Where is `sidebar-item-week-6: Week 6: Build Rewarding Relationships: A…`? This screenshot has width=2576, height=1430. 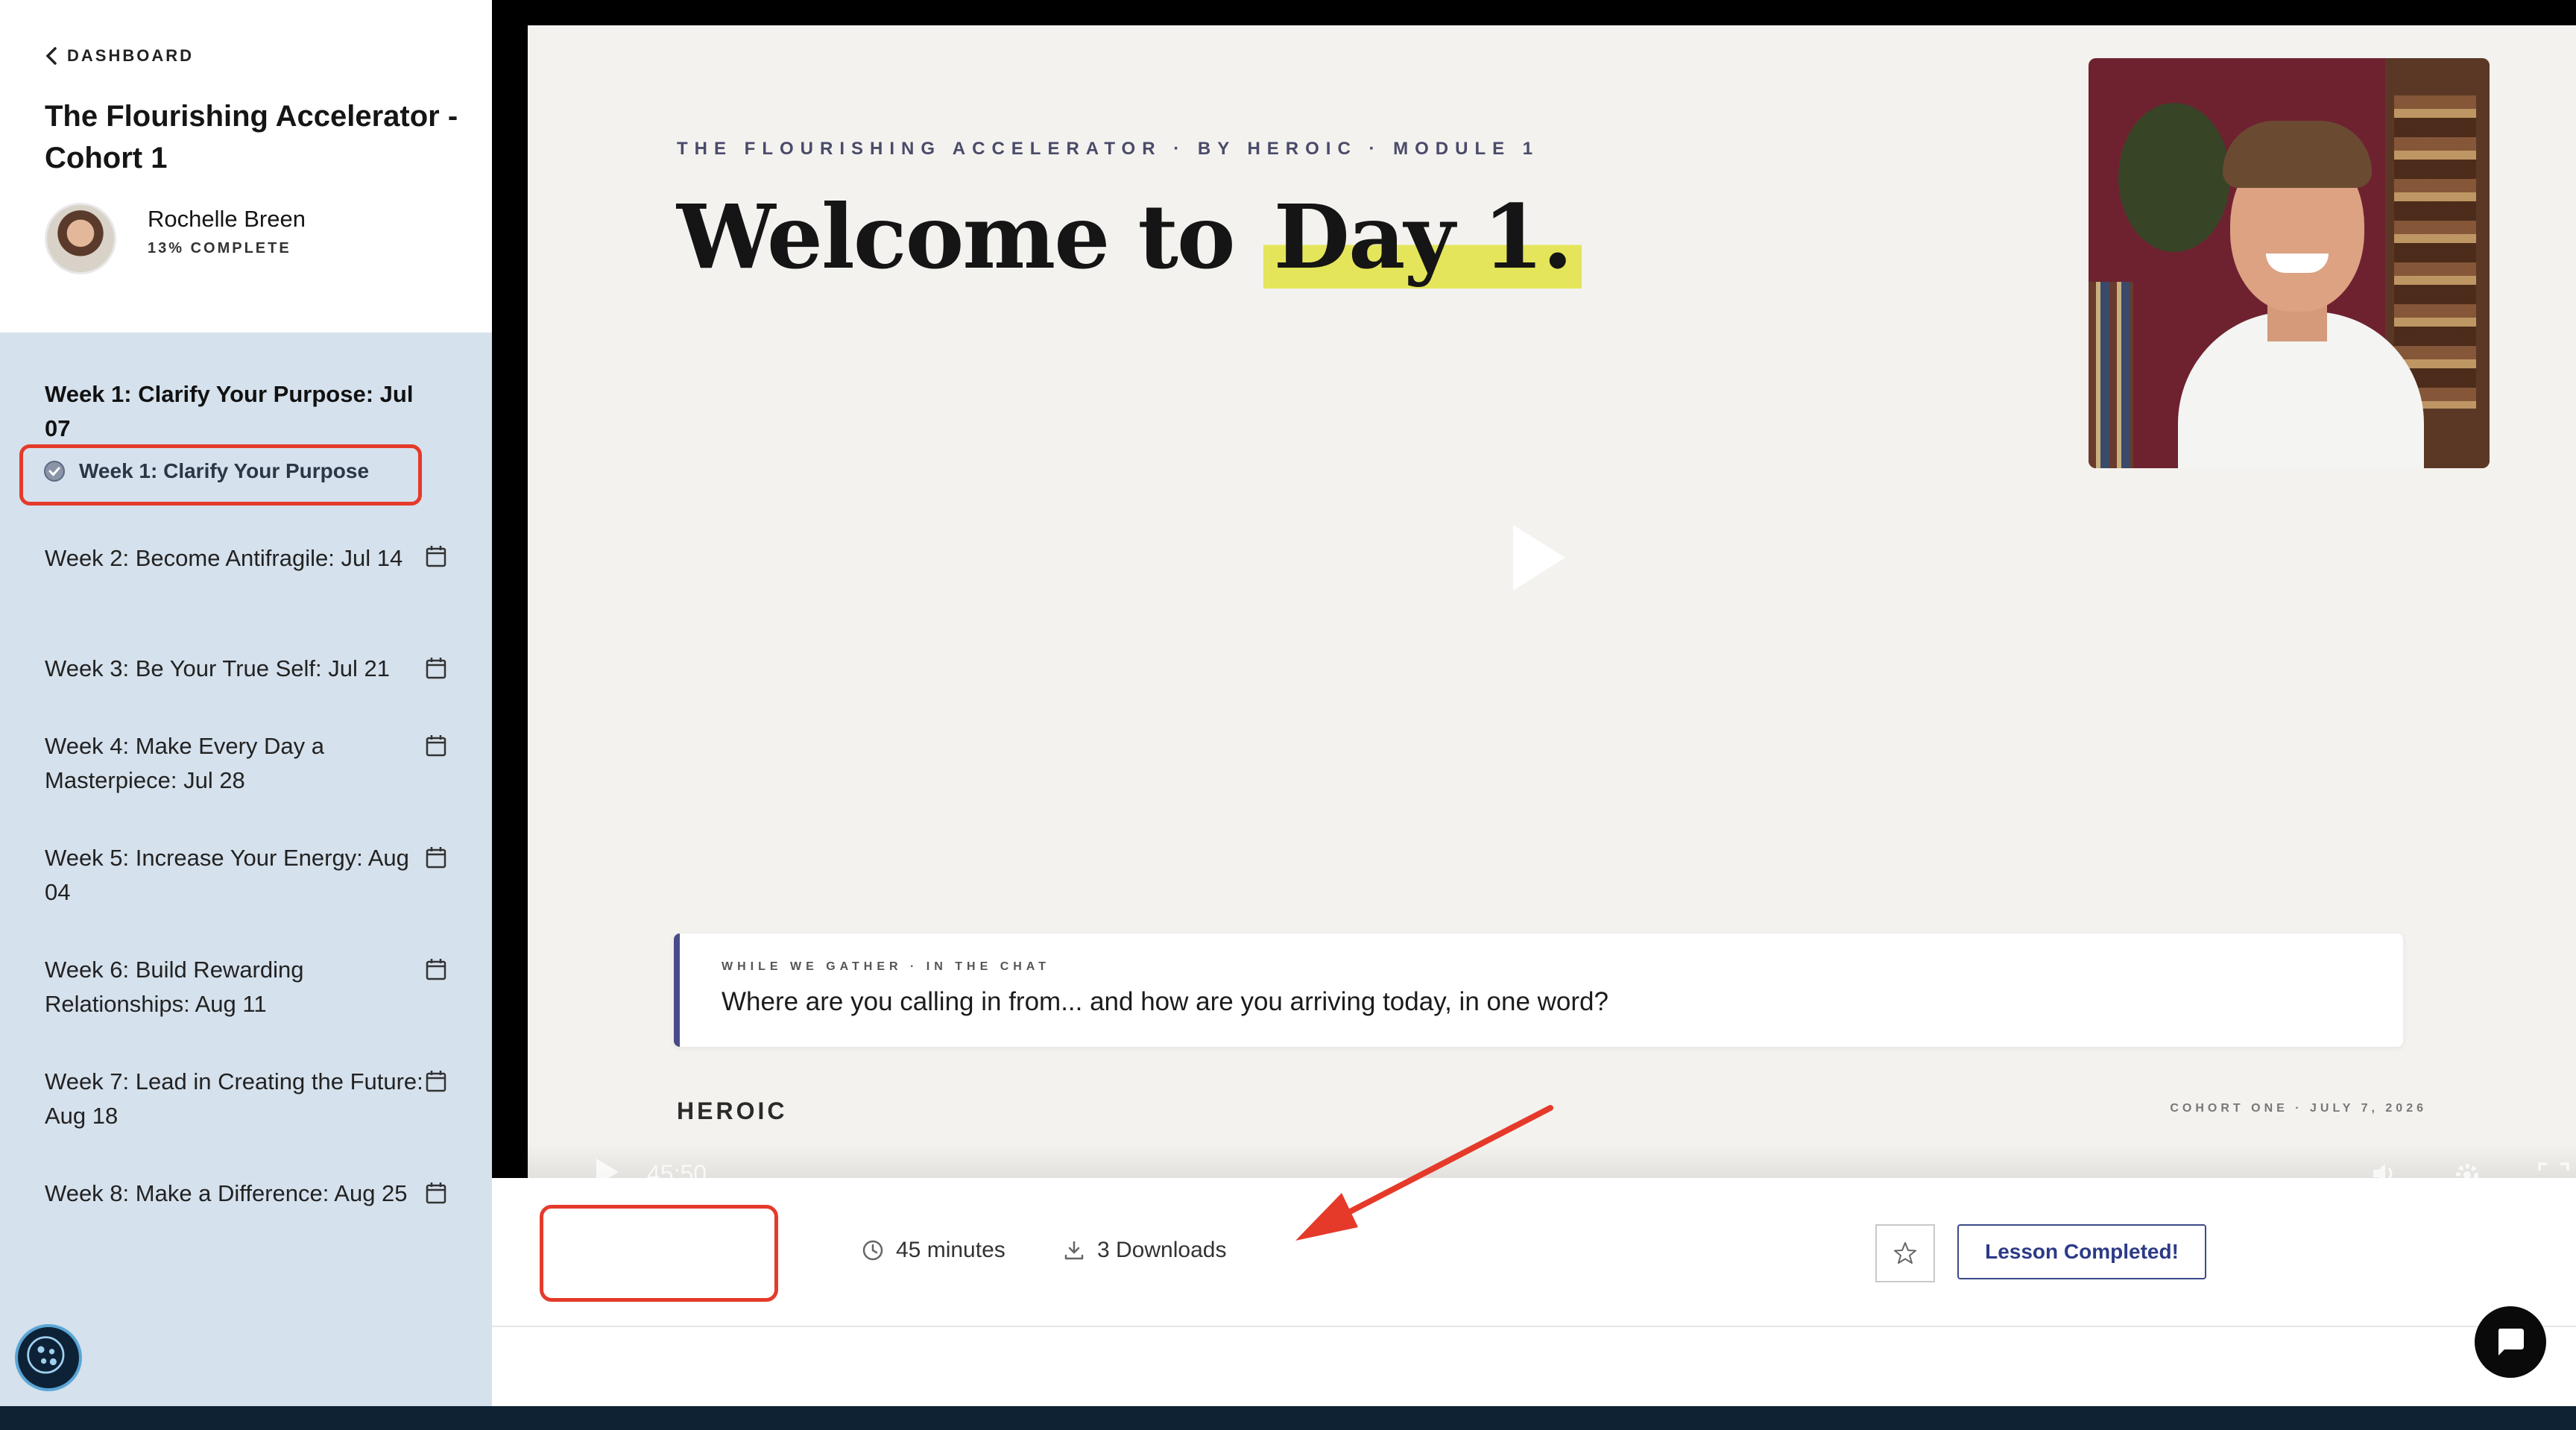 sidebar-item-week-6: Week 6: Build Rewarding Relationships: A… is located at coordinates (238, 987).